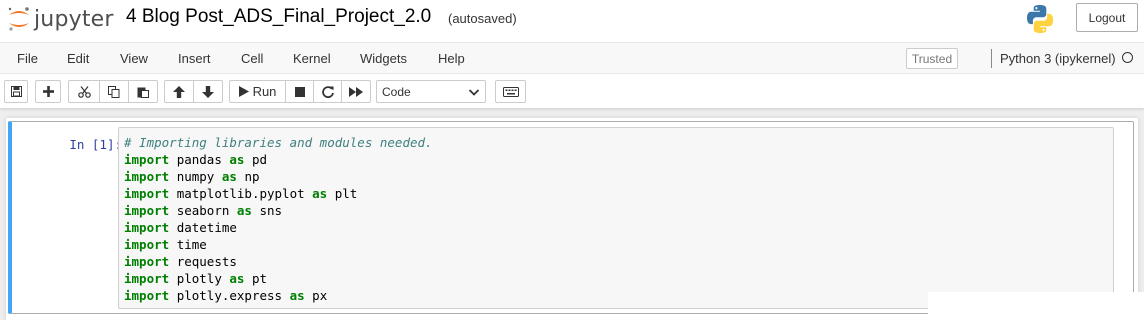  I want to click on run-button-label: Run, so click(264, 91).